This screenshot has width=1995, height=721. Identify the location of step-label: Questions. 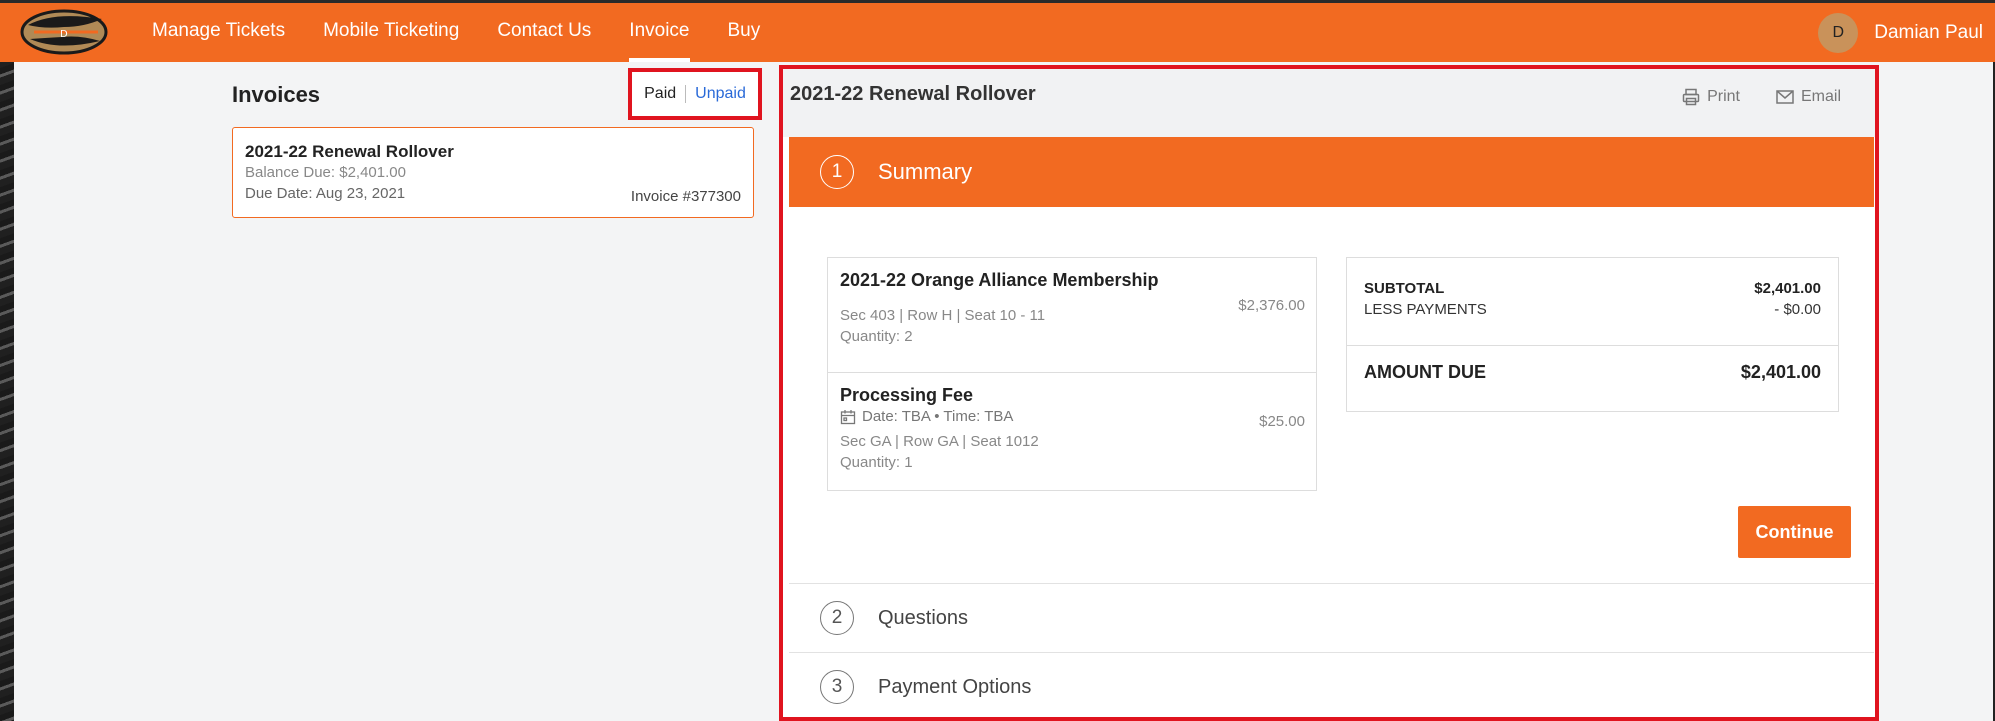
(923, 617).